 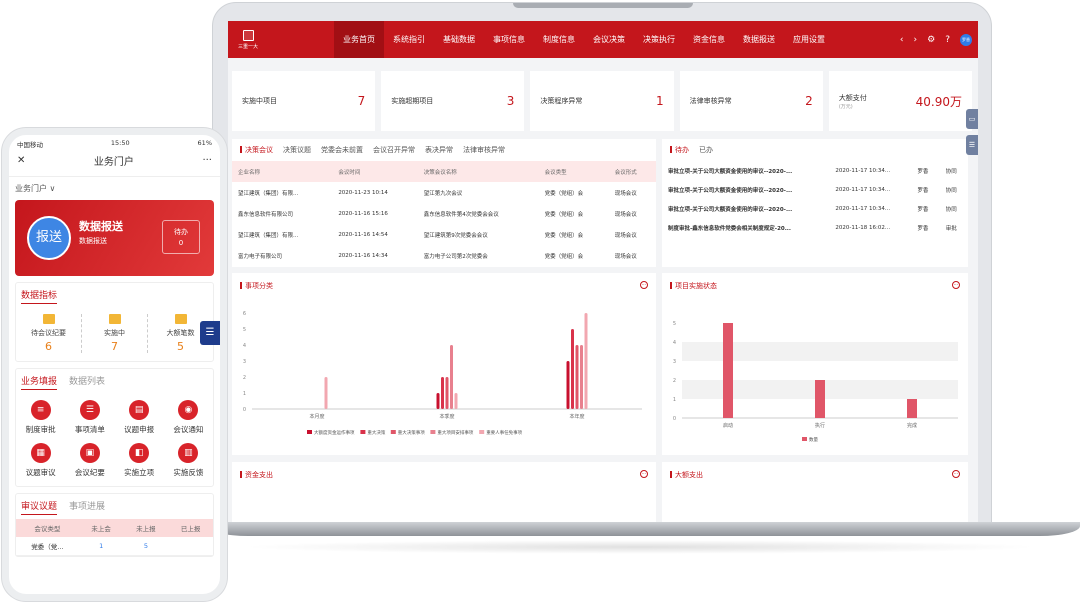 What do you see at coordinates (947, 40) in the screenshot?
I see `help-icon: ?` at bounding box center [947, 40].